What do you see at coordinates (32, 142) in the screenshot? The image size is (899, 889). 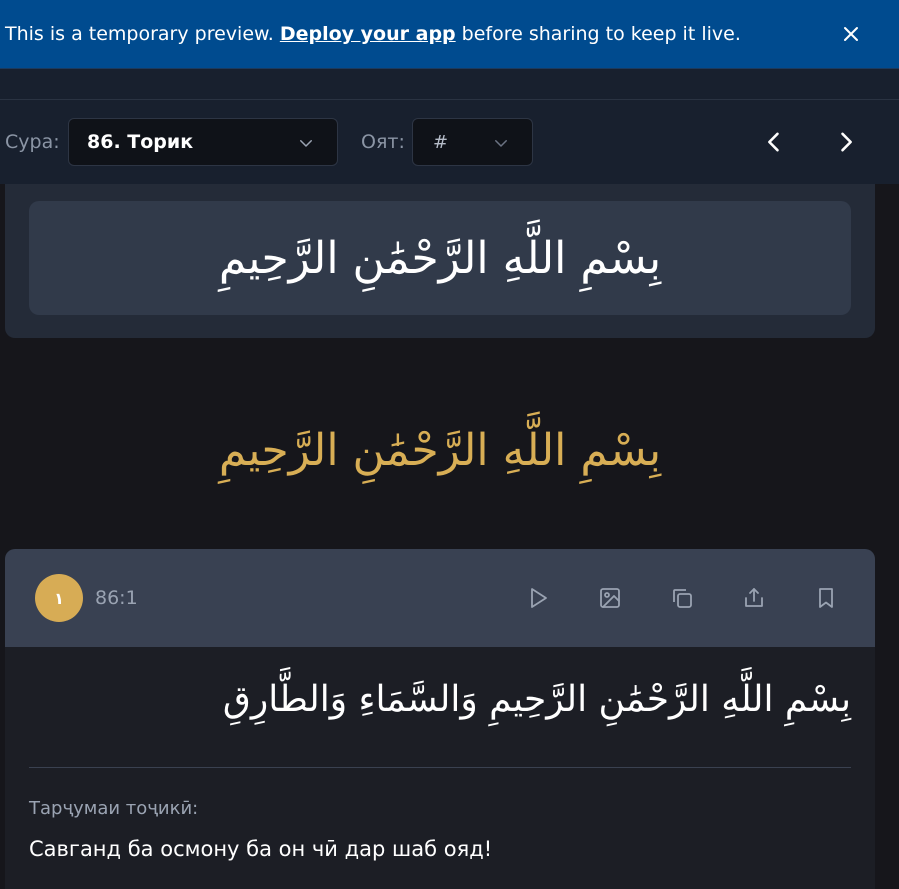 I see `sura-label: Сура:` at bounding box center [32, 142].